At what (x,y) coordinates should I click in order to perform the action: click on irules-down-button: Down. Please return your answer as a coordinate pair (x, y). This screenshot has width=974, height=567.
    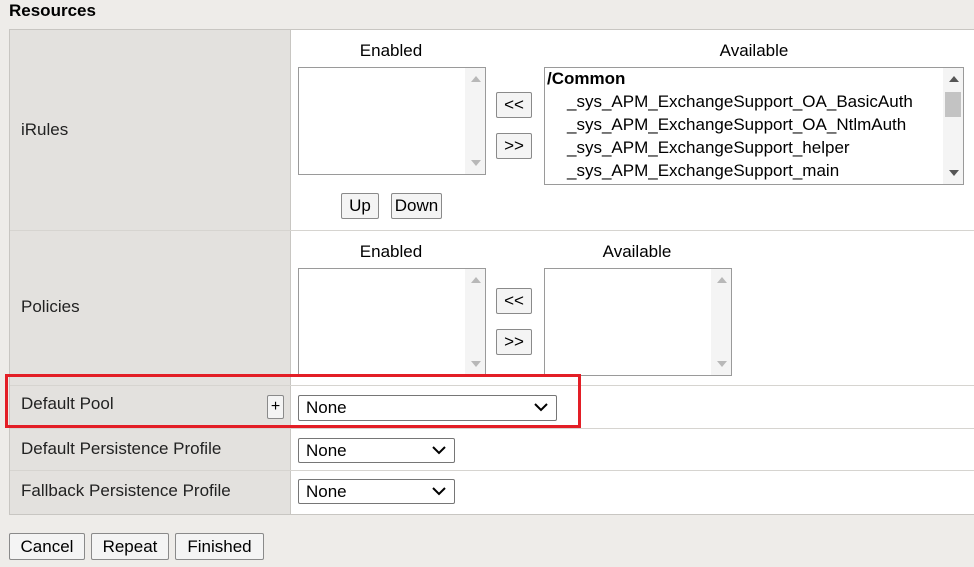
    Looking at the image, I should click on (416, 206).